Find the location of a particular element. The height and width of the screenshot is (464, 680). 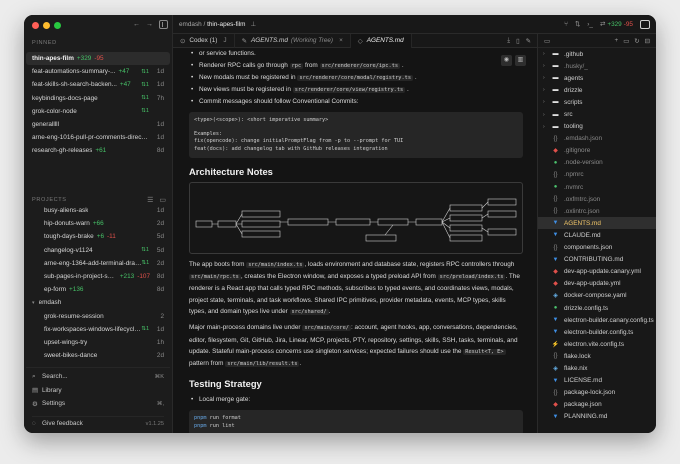

file-item: ▼ PLANNING.md is located at coordinates (597, 417).